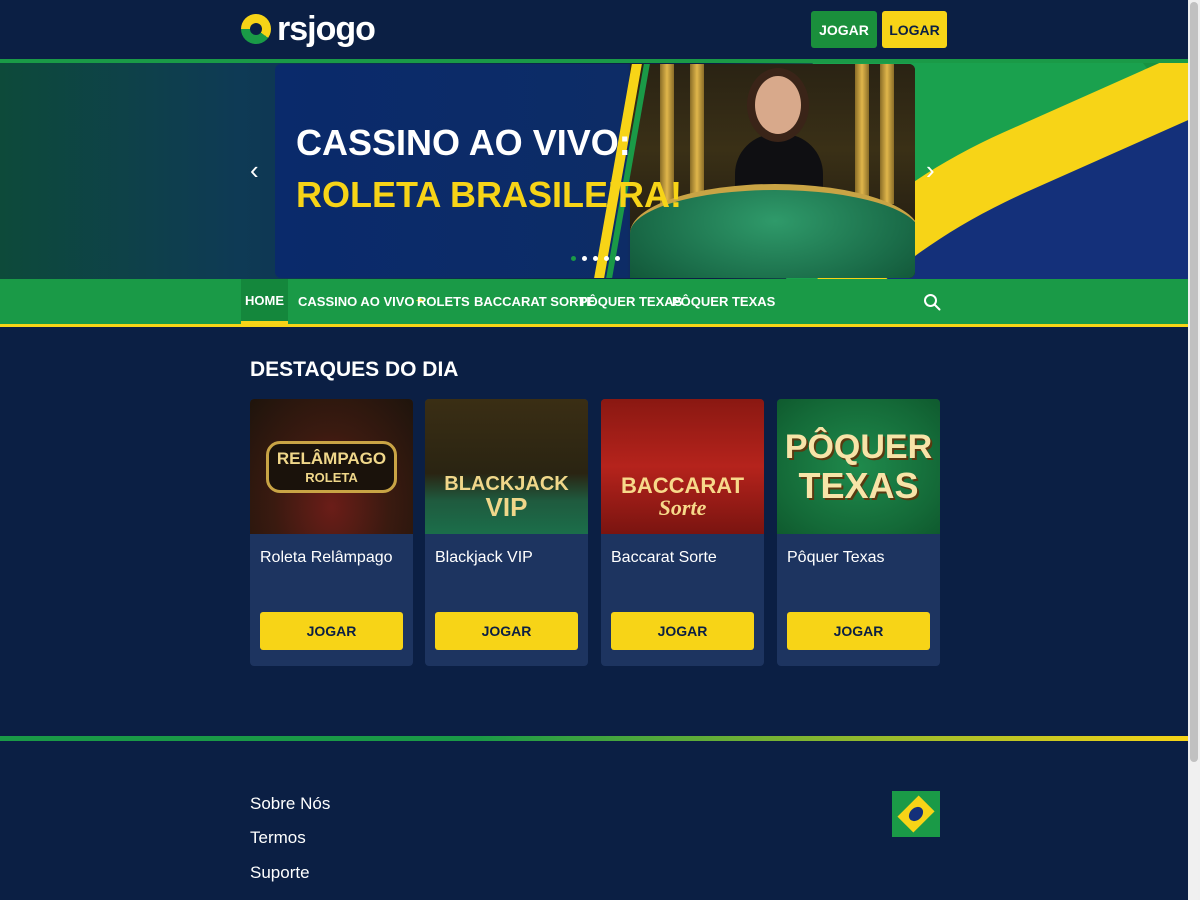  What do you see at coordinates (326, 557) in the screenshot?
I see `game-name: Roleta Relâmpago` at bounding box center [326, 557].